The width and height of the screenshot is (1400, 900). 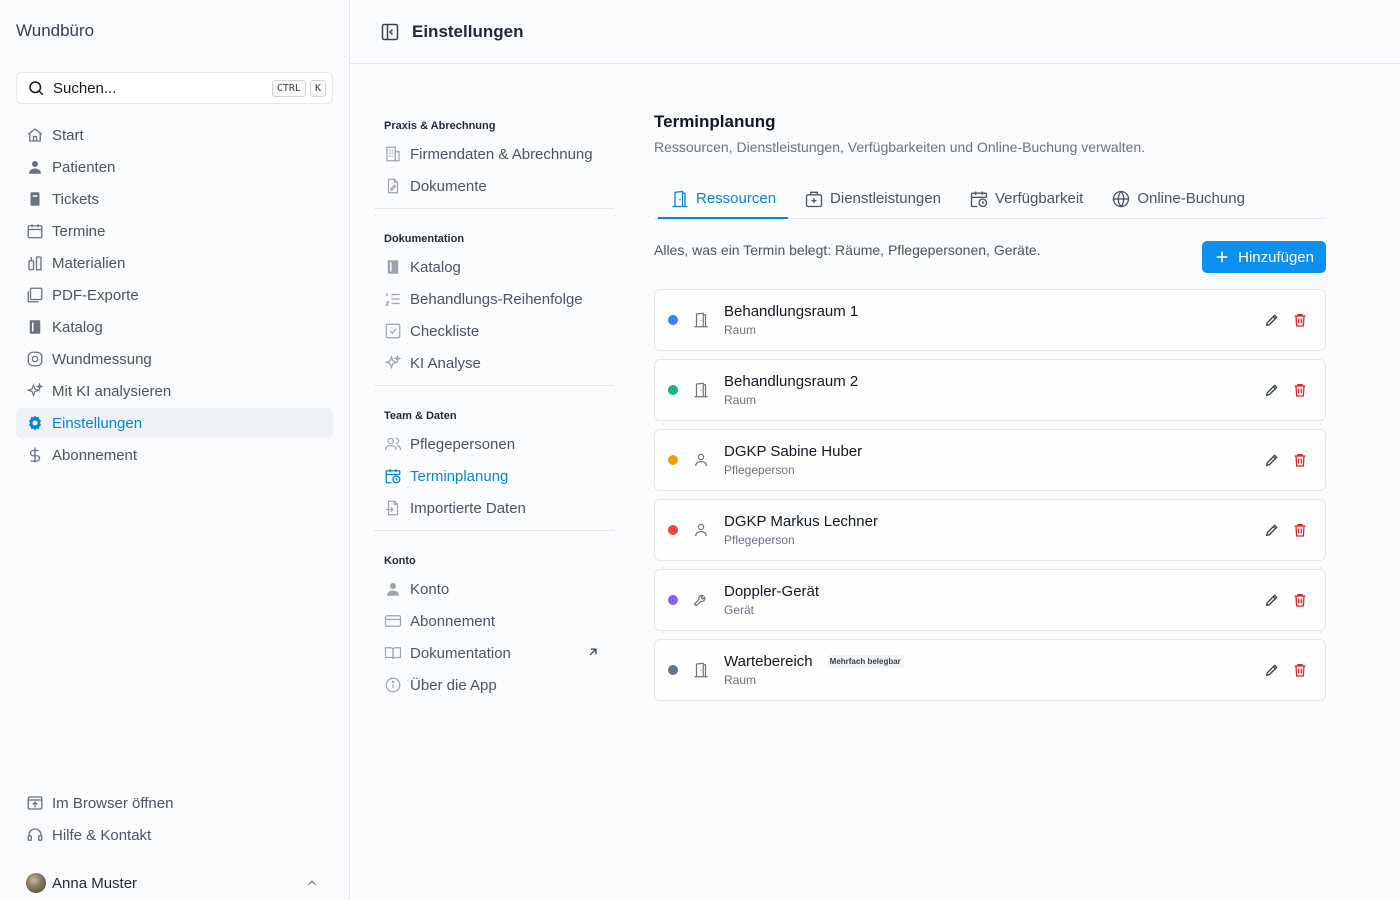 I want to click on sidebar-toggle-icon, so click(x=390, y=32).